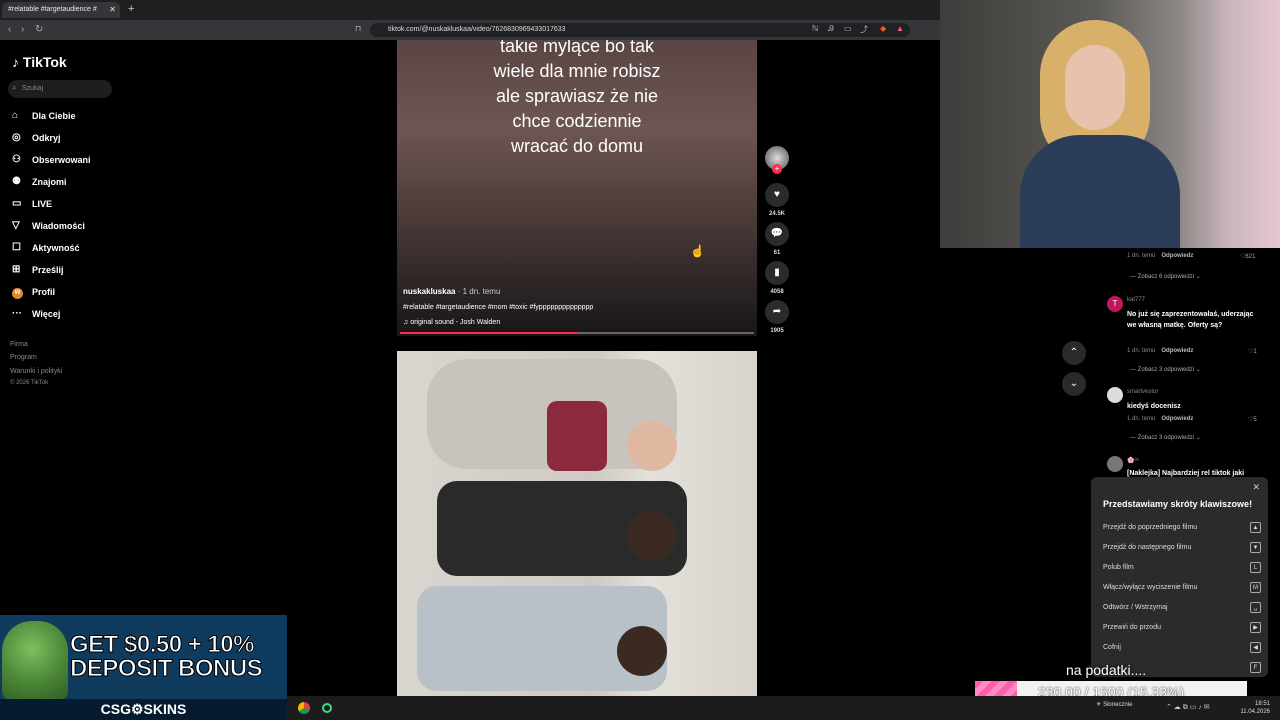 This screenshot has height=720, width=1280. I want to click on share-icon: ⤴, so click(864, 29).